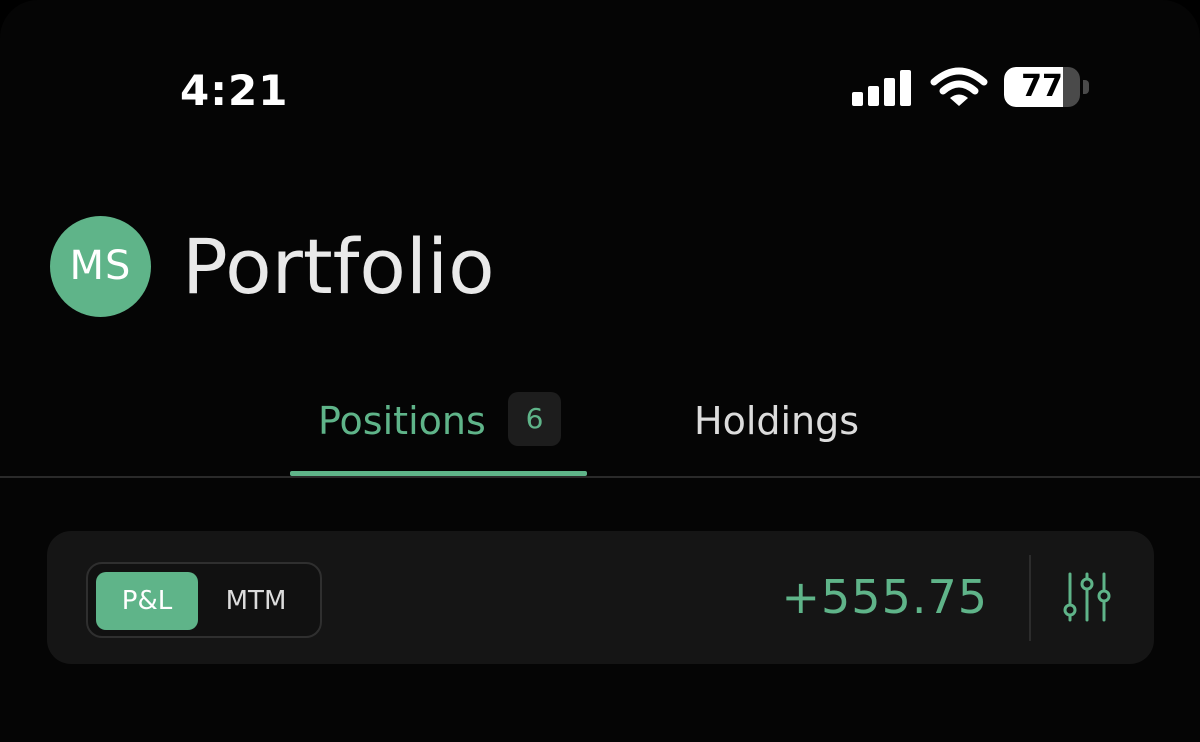  What do you see at coordinates (204, 600) in the screenshot?
I see `pnl-mtm-toggle: P&L MTM` at bounding box center [204, 600].